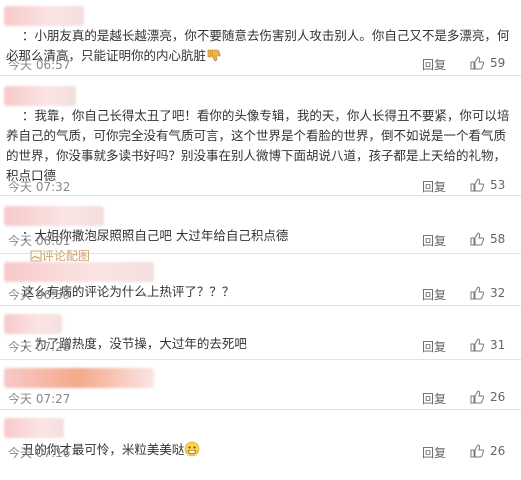 This screenshot has height=480, width=521. I want to click on like-count: 32, so click(498, 293).